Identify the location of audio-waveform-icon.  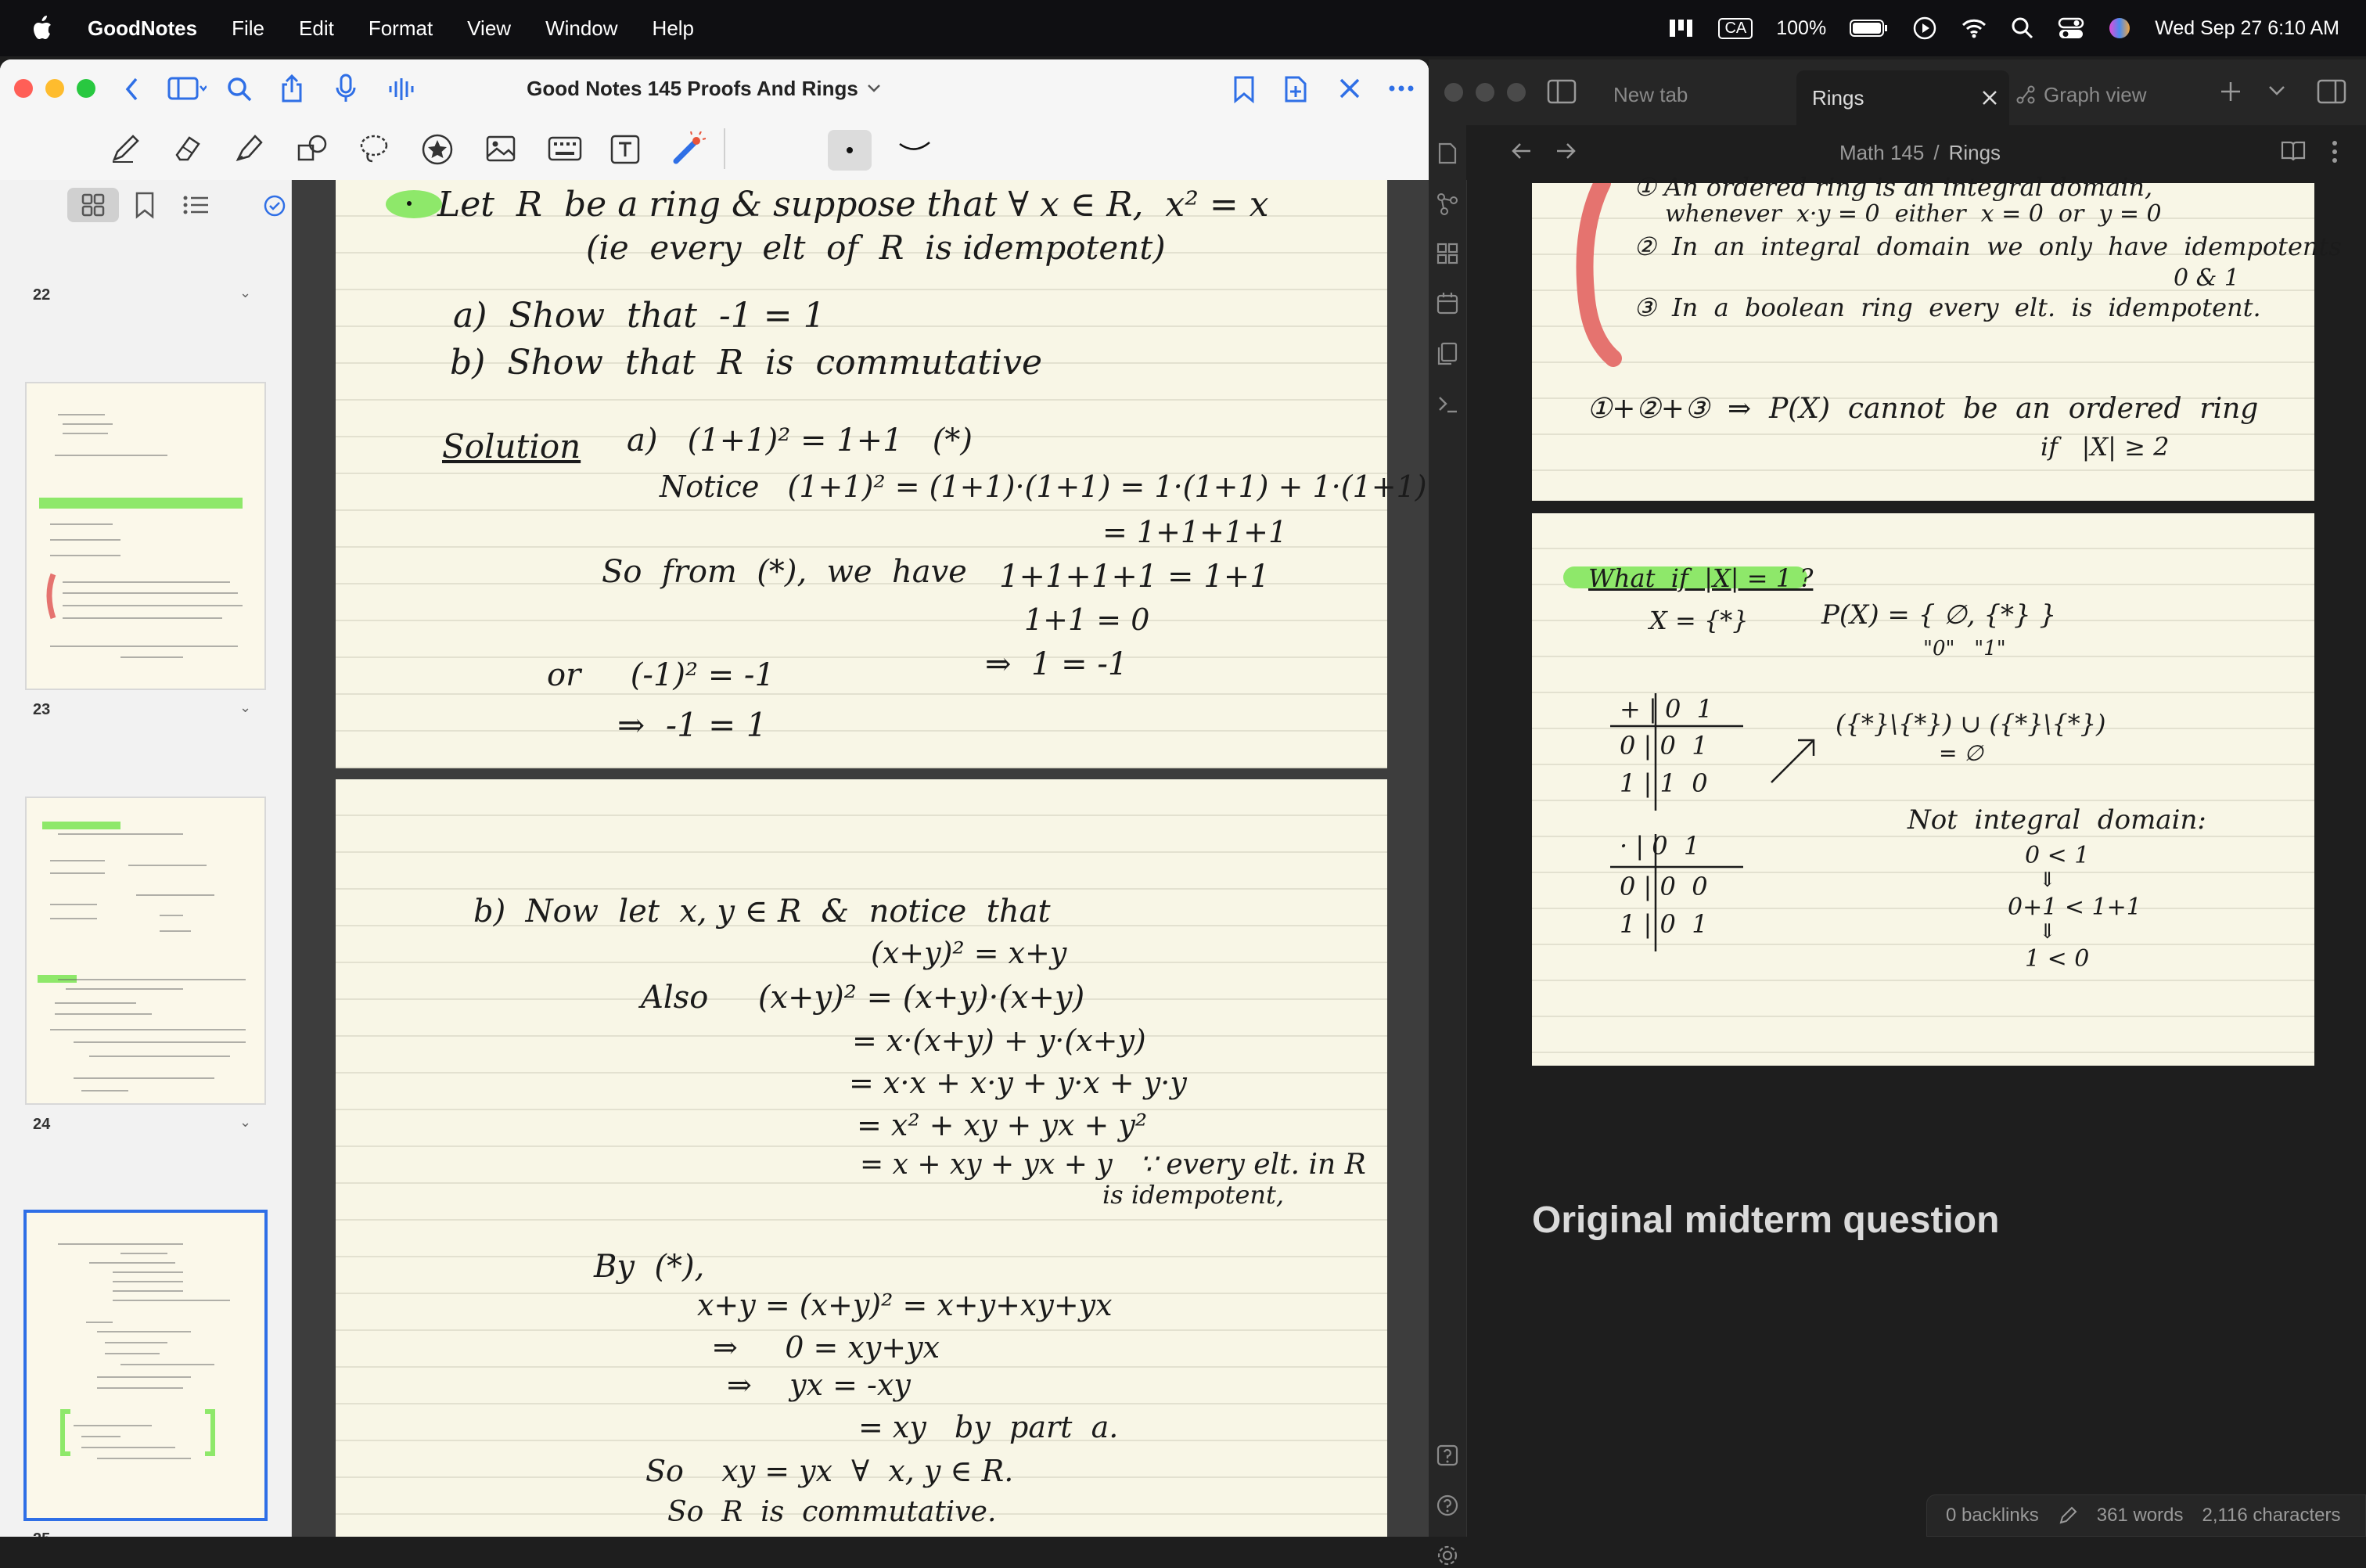
(401, 90).